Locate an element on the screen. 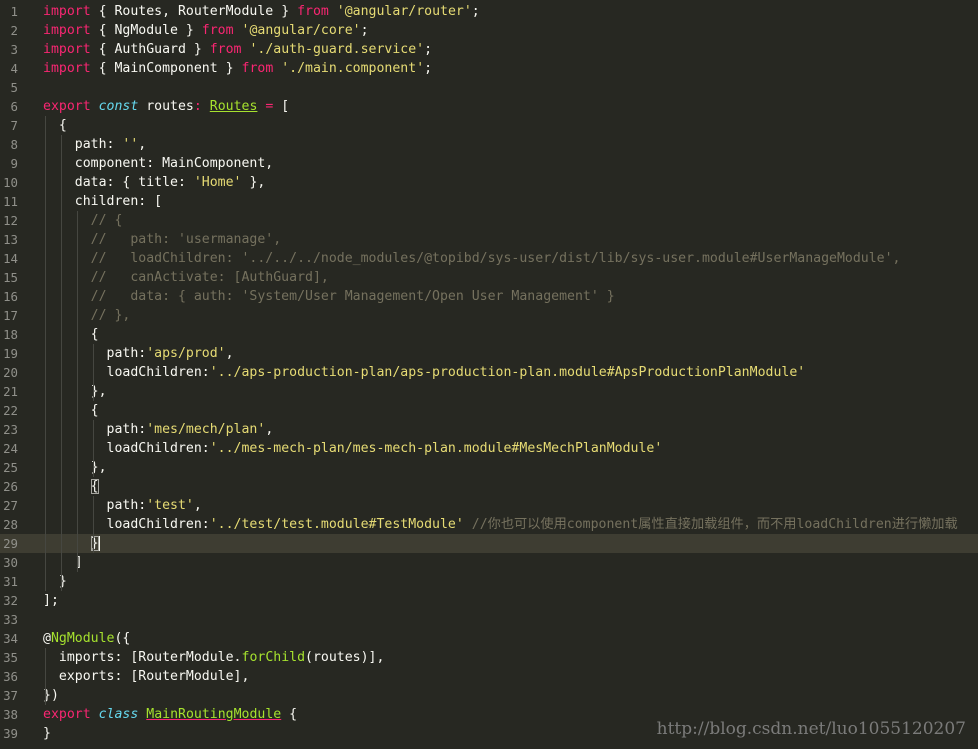 This screenshot has height=749, width=978. code-text: ]; is located at coordinates (51, 600).